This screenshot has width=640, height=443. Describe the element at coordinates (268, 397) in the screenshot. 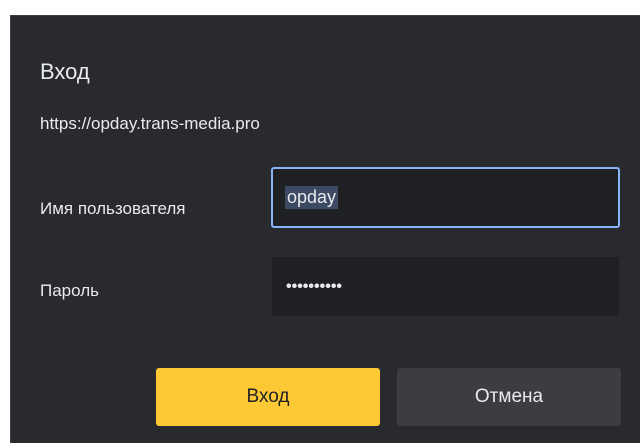

I see `login-button: Вход` at that location.